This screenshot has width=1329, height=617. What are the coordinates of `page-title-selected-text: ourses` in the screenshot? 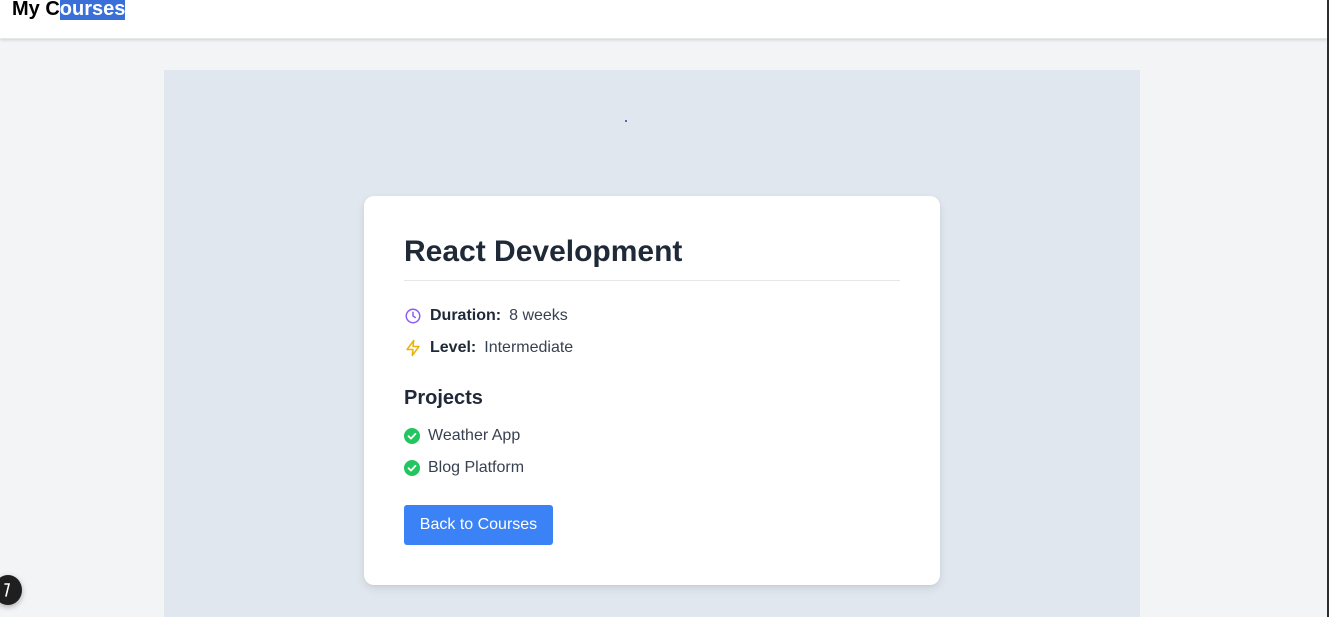 It's located at (92, 10).